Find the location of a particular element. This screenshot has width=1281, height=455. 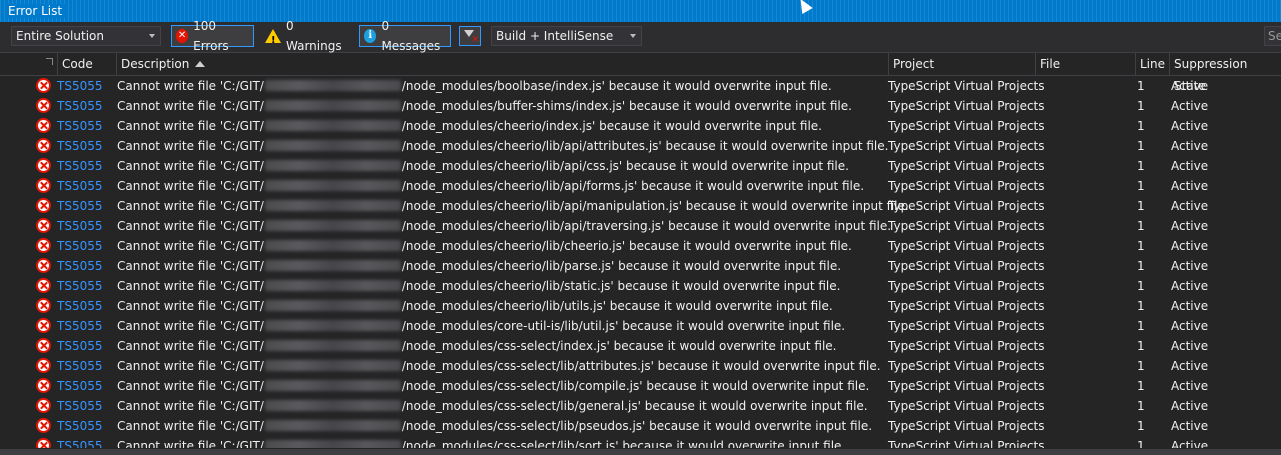

column-header-code: Code is located at coordinates (87, 64).